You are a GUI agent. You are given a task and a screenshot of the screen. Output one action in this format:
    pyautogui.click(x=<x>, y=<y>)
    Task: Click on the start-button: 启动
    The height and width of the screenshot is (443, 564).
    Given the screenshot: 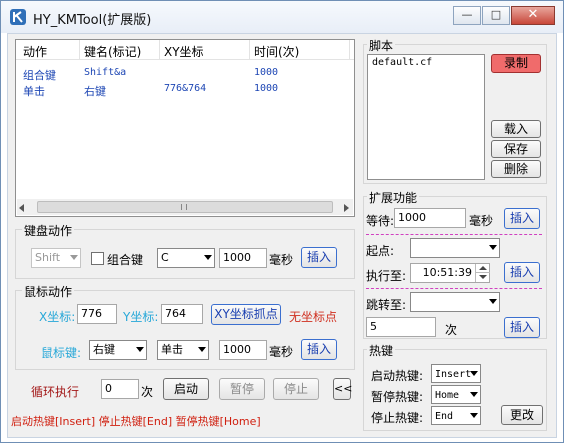 What is the action you would take?
    pyautogui.click(x=186, y=389)
    